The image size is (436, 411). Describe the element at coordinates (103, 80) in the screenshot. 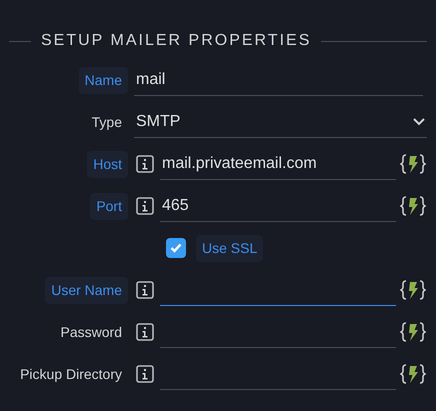

I see `field-label: Name` at that location.